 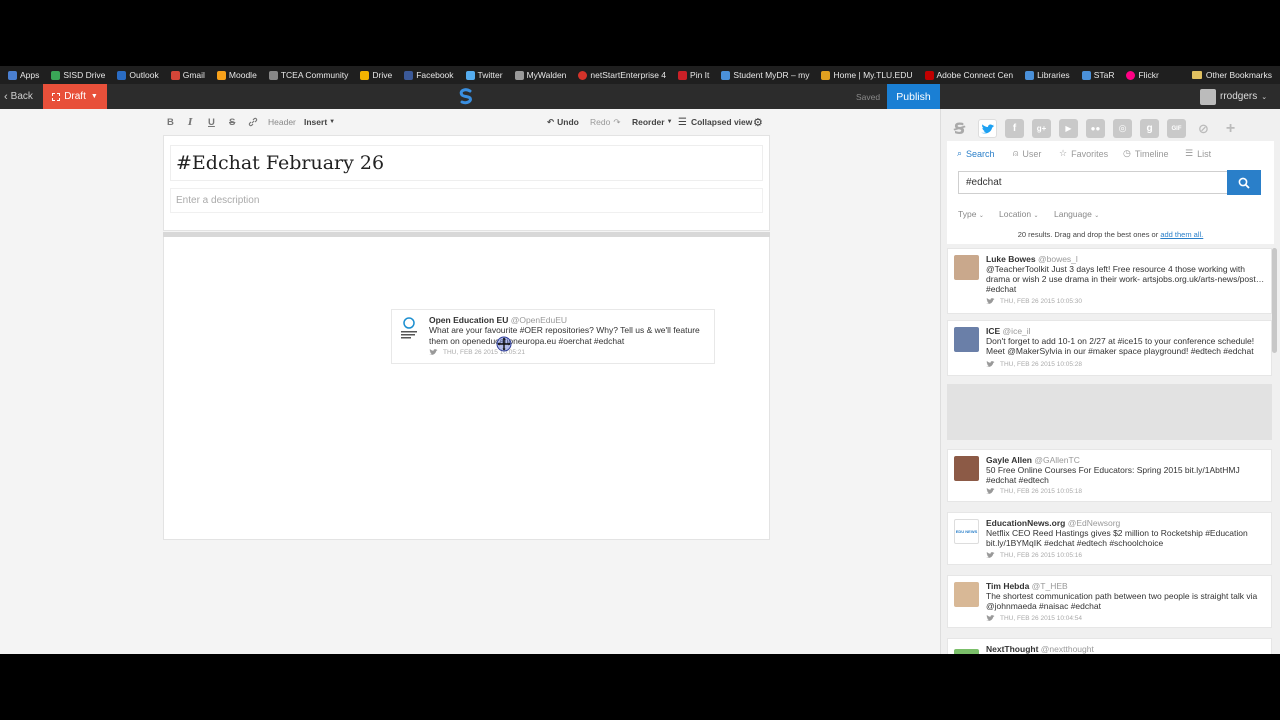 What do you see at coordinates (540, 75) in the screenshot?
I see `bookmark-mywalden: MyWalden` at bounding box center [540, 75].